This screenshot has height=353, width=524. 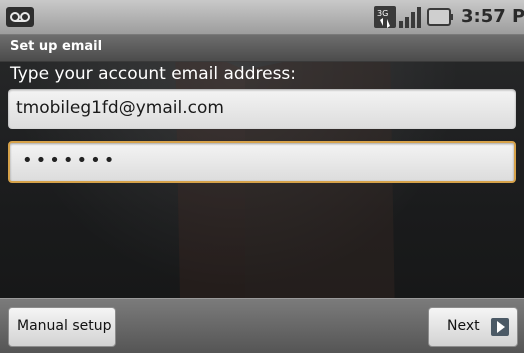 I want to click on arrow-right-icon, so click(x=500, y=327).